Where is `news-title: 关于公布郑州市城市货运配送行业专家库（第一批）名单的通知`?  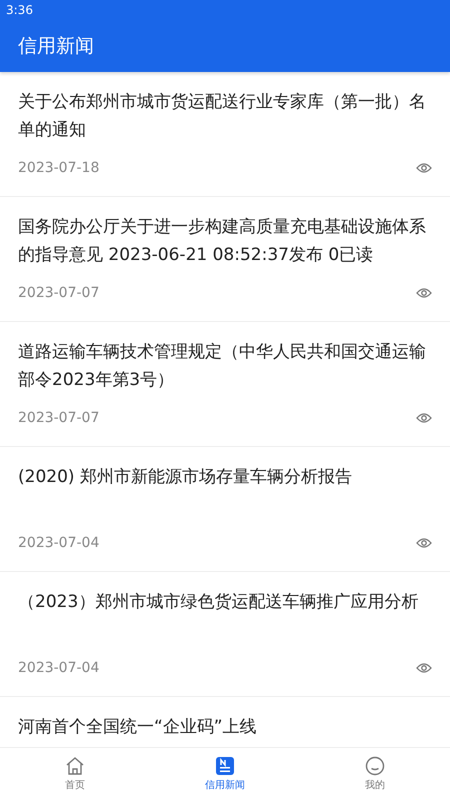
news-title: 关于公布郑州市城市货运配送行业专家库（第一批）名单的通知 is located at coordinates (225, 108).